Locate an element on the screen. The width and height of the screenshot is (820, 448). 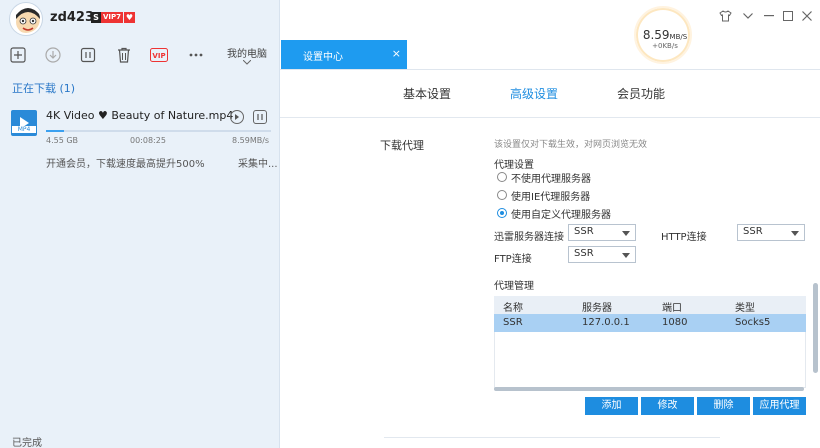
plus-icon is located at coordinates (18, 55).